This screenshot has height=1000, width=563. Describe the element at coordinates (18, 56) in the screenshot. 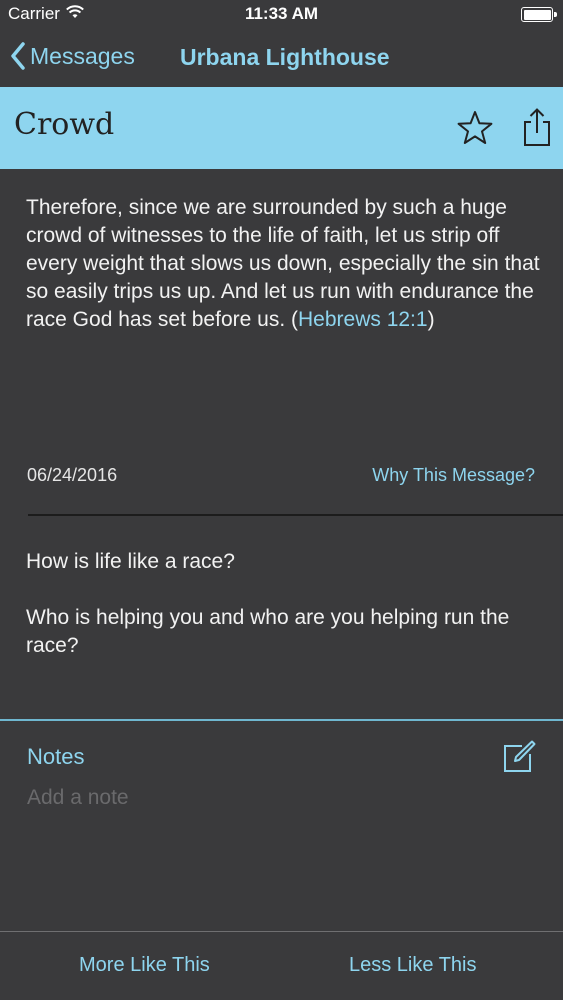

I see `chevron-left-icon` at that location.